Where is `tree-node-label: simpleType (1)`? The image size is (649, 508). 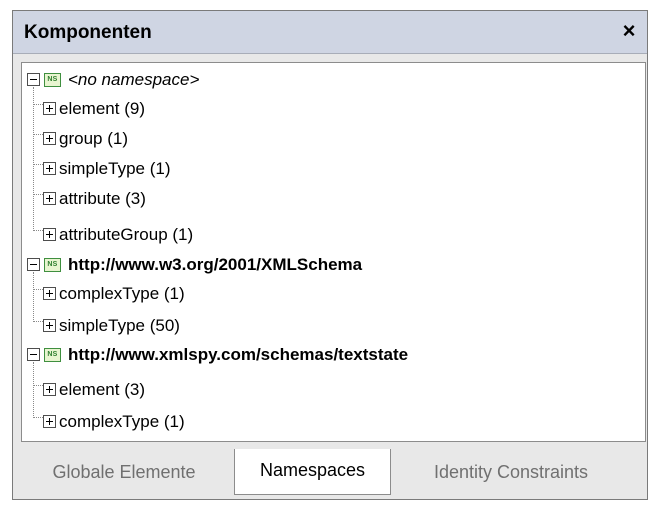 tree-node-label: simpleType (1) is located at coordinates (114, 169).